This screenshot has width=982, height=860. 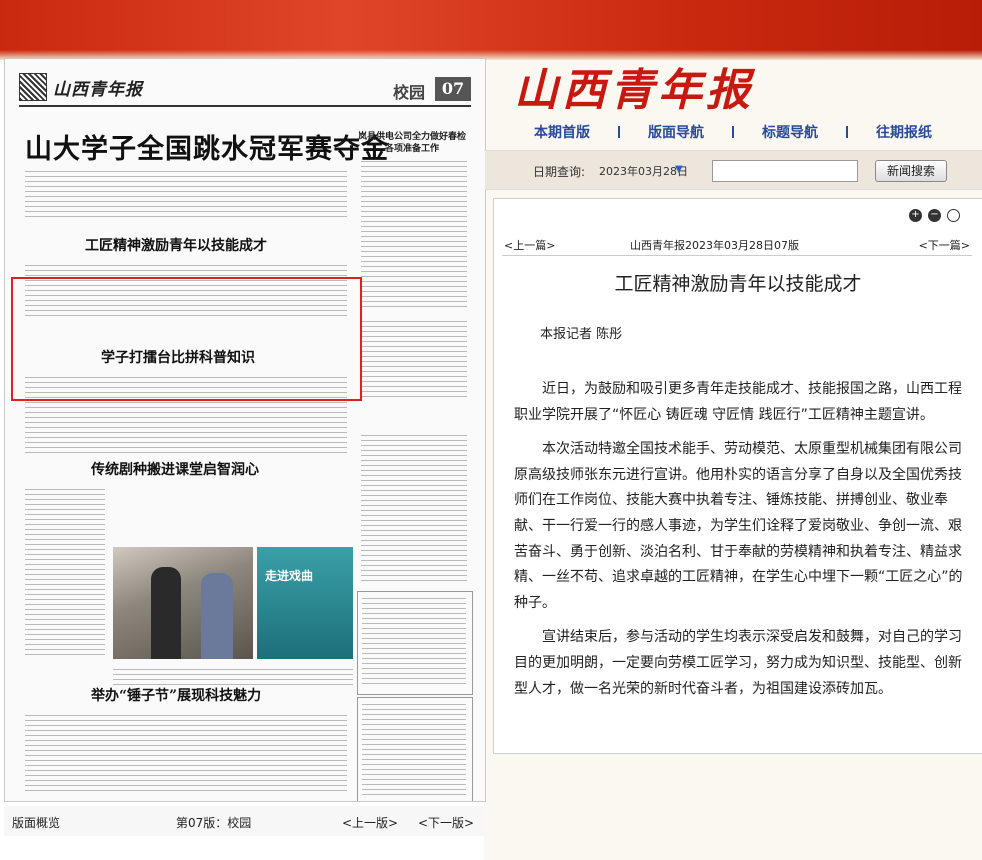 I want to click on page-footer-bar: 版面概览 第07版：校园 <上一版> <下一版>, so click(x=244, y=821).